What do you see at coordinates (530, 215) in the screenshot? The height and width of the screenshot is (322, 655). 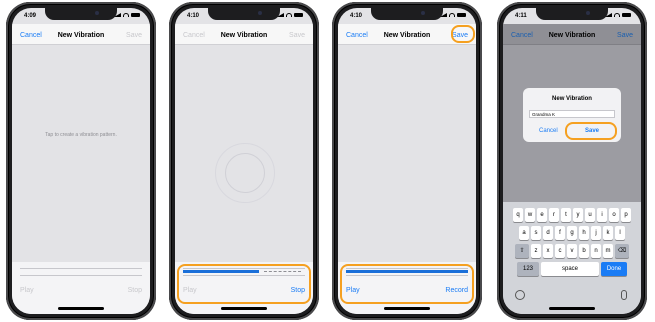 I see `key: w` at bounding box center [530, 215].